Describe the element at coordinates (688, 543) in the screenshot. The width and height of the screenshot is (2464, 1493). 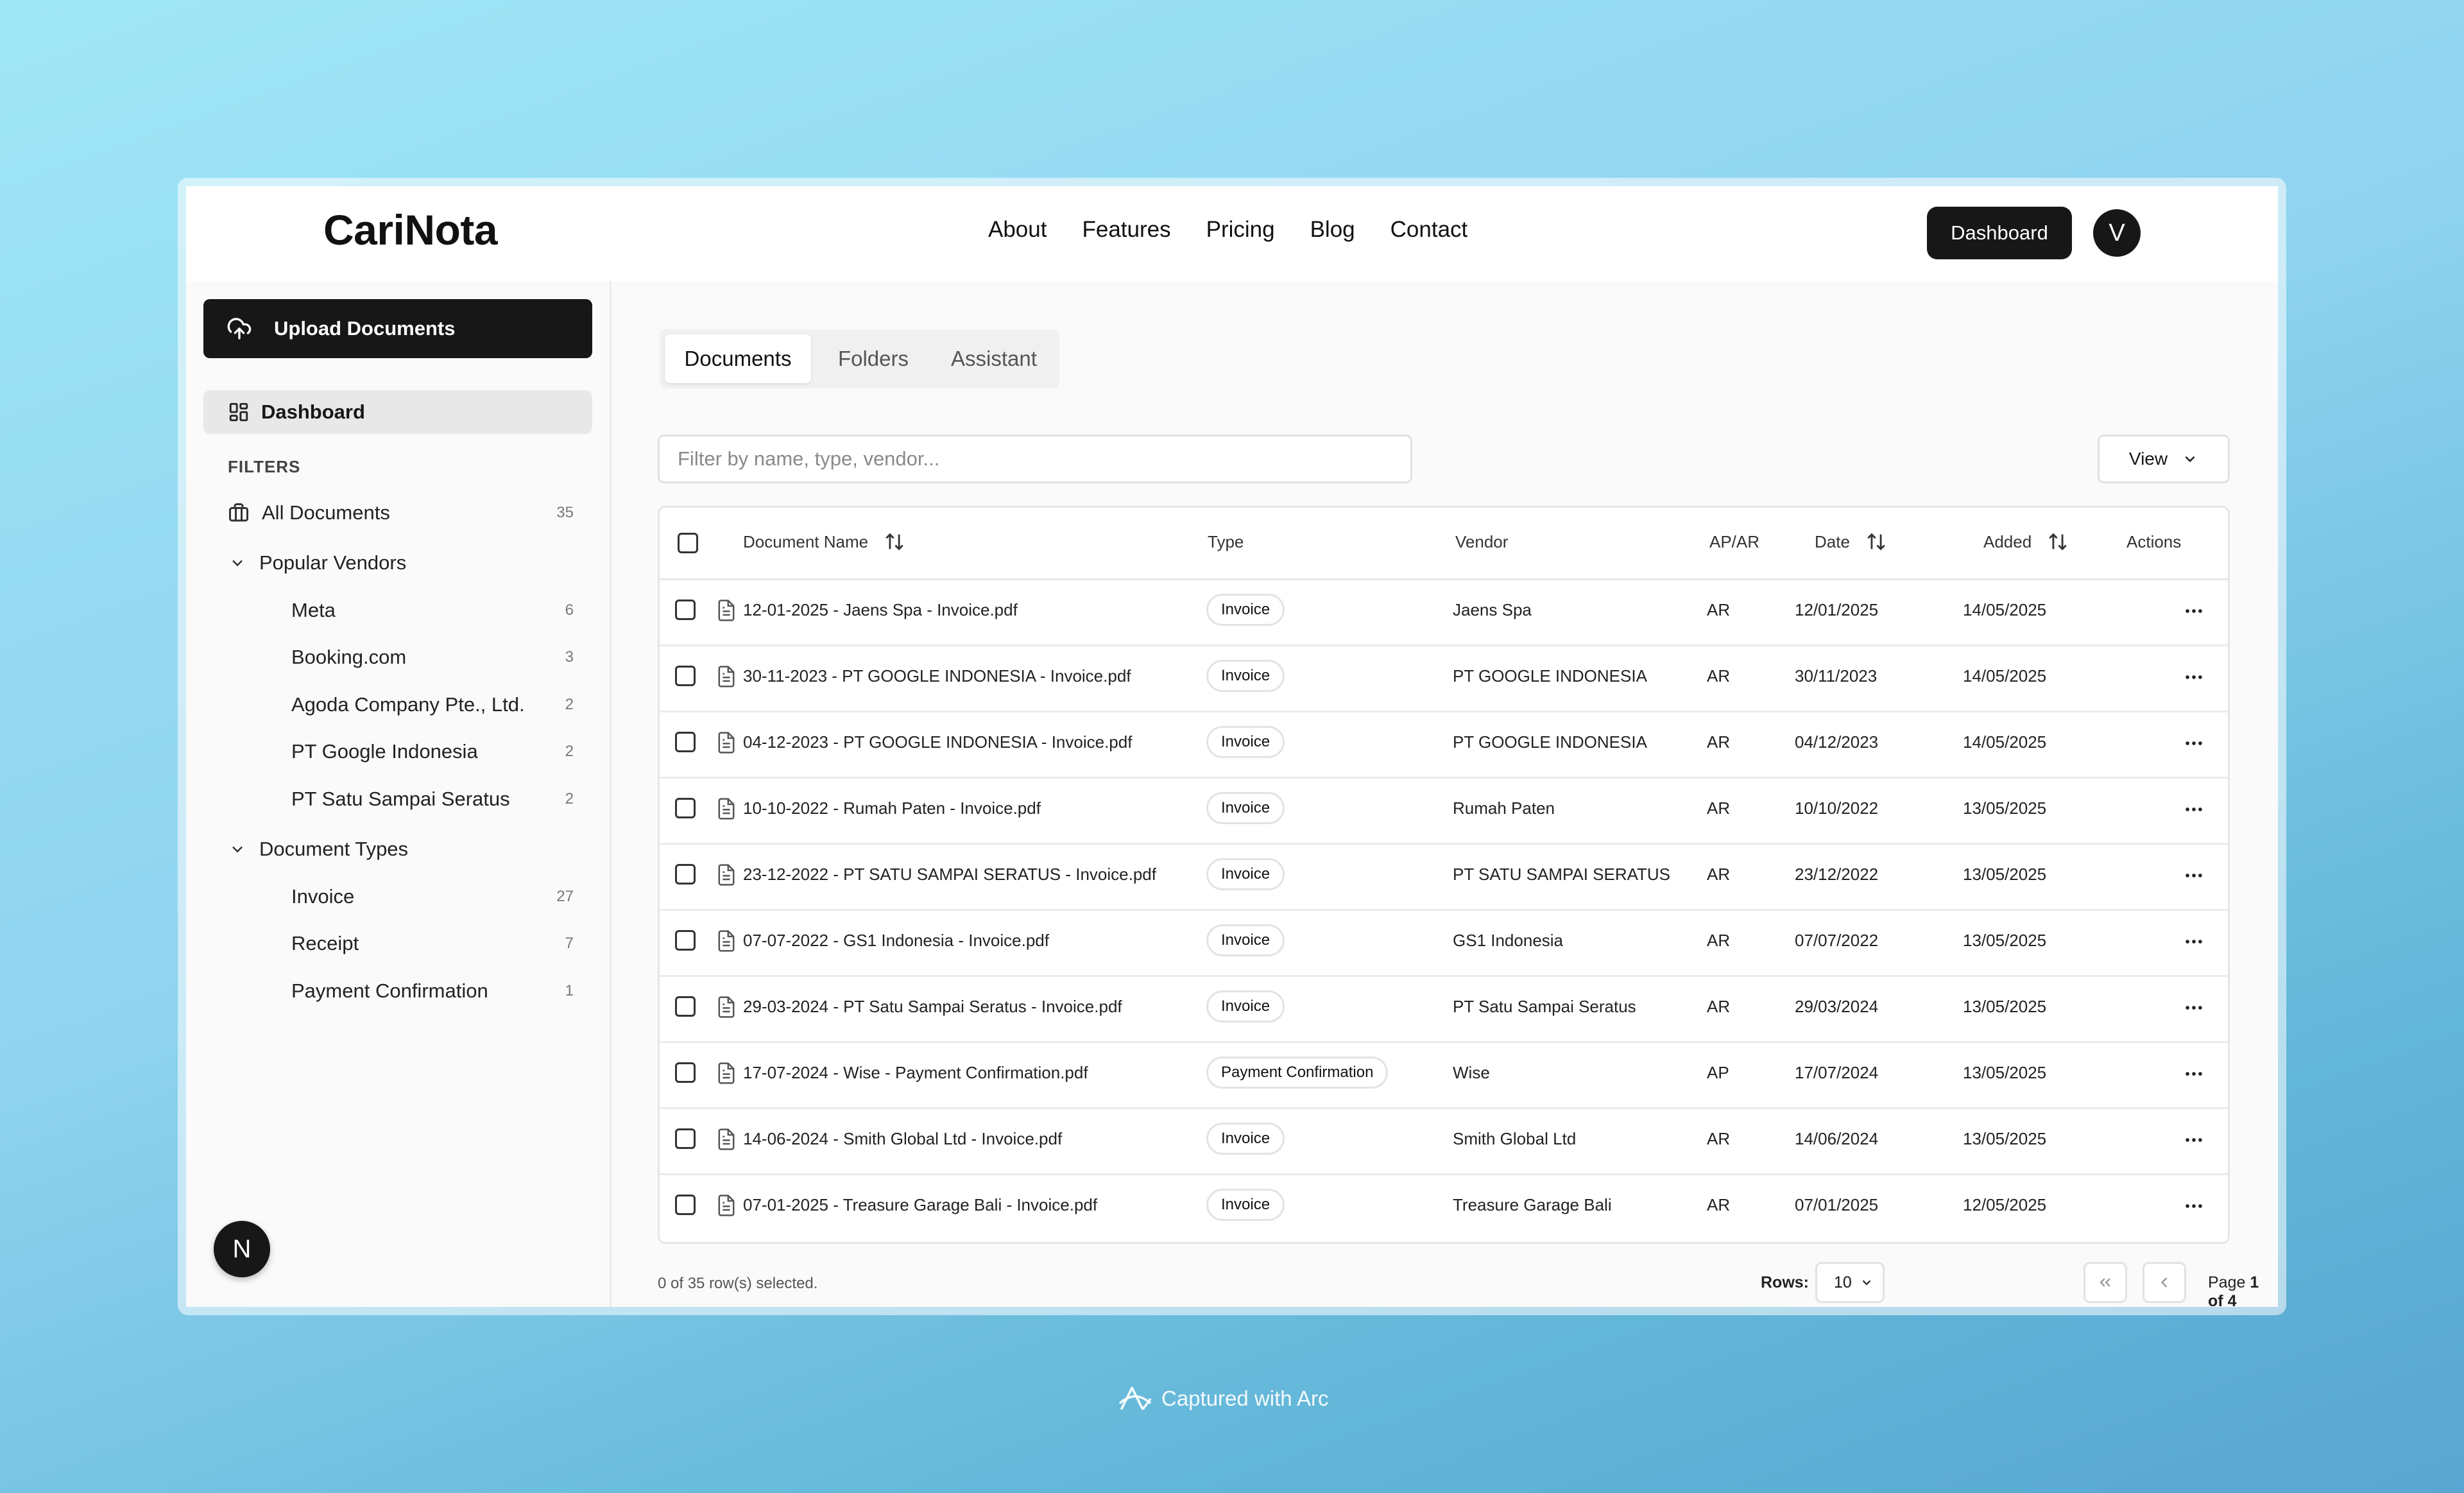
I see `select-all-checkbox` at that location.